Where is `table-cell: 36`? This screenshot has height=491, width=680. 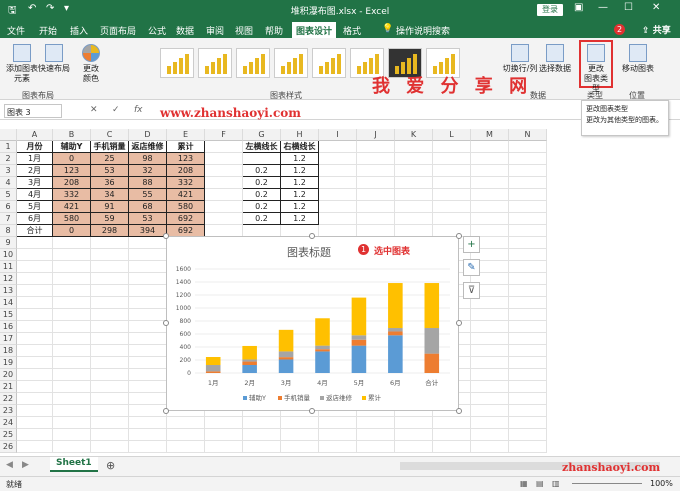
table-cell: 36 is located at coordinates (110, 183).